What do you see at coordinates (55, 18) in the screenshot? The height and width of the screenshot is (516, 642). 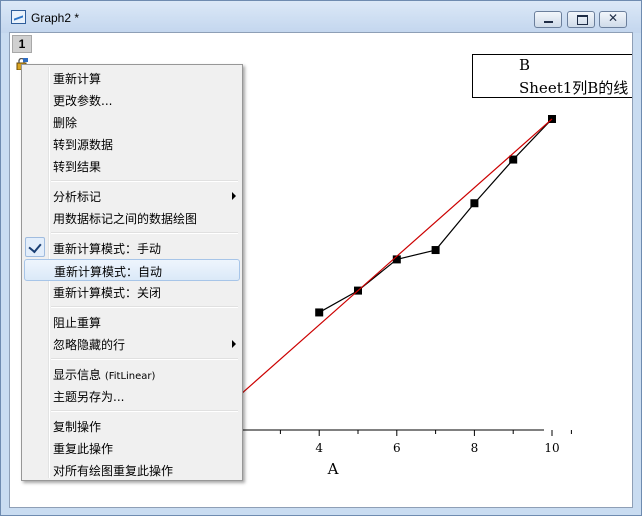 I see `window-title: Graph2 *` at bounding box center [55, 18].